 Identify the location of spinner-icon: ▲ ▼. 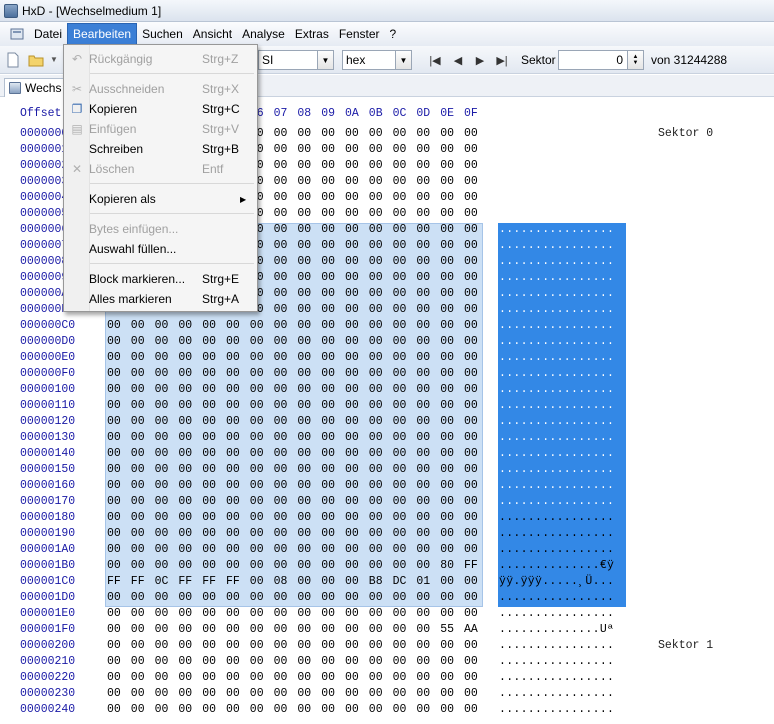
(635, 60).